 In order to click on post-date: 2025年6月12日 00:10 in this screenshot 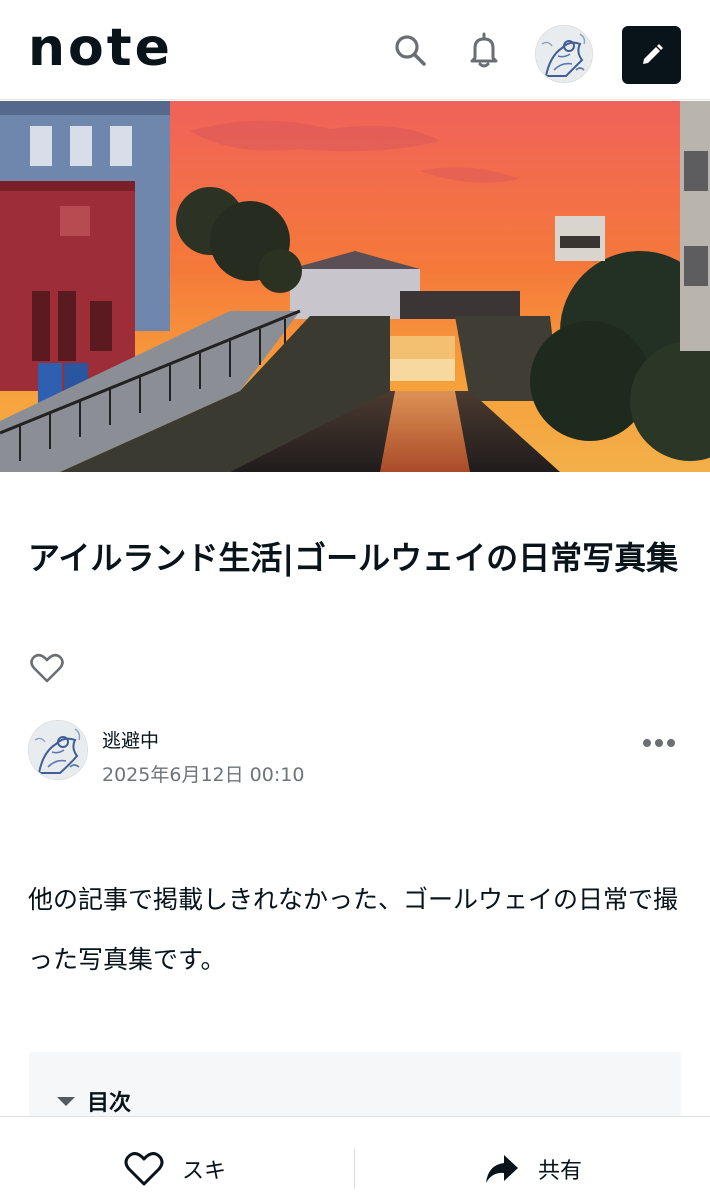, I will do `click(203, 775)`.